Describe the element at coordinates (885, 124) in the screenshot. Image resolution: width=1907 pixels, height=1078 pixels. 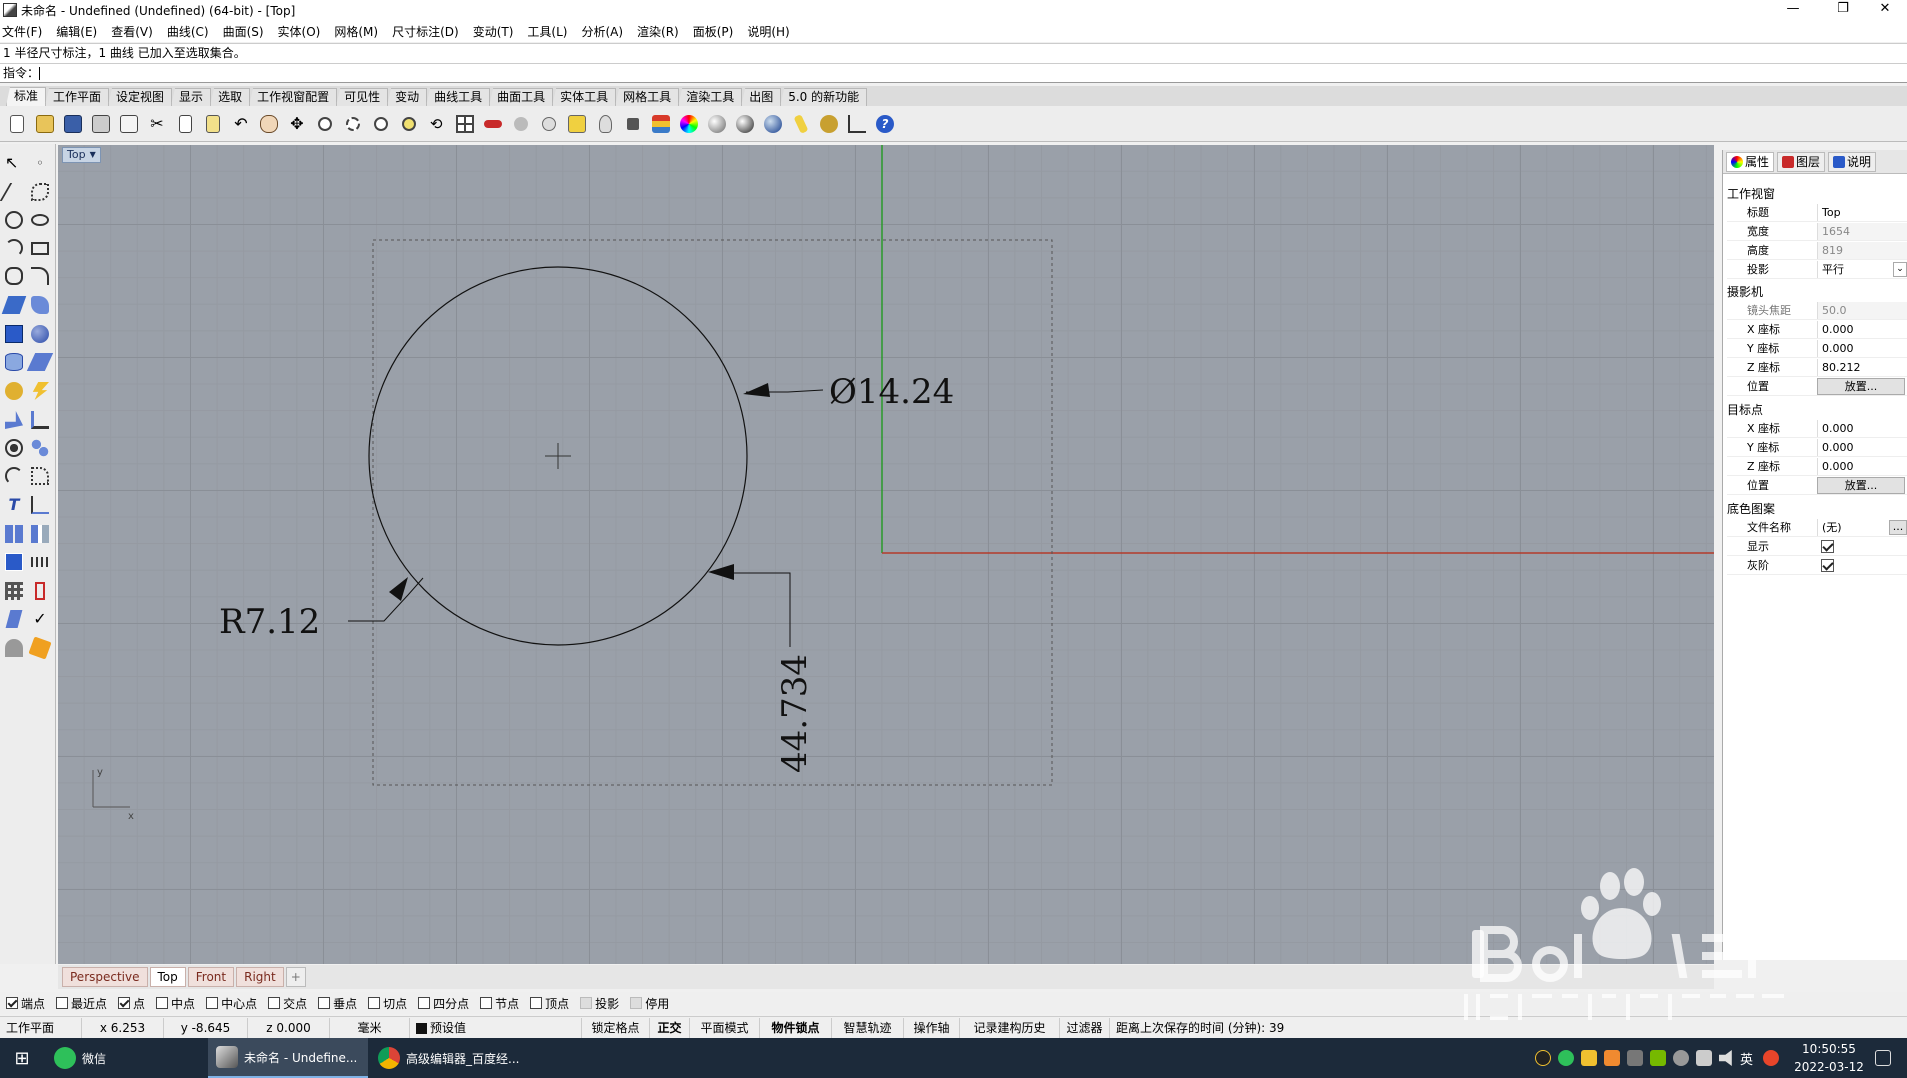
I see `help-button: ?` at that location.